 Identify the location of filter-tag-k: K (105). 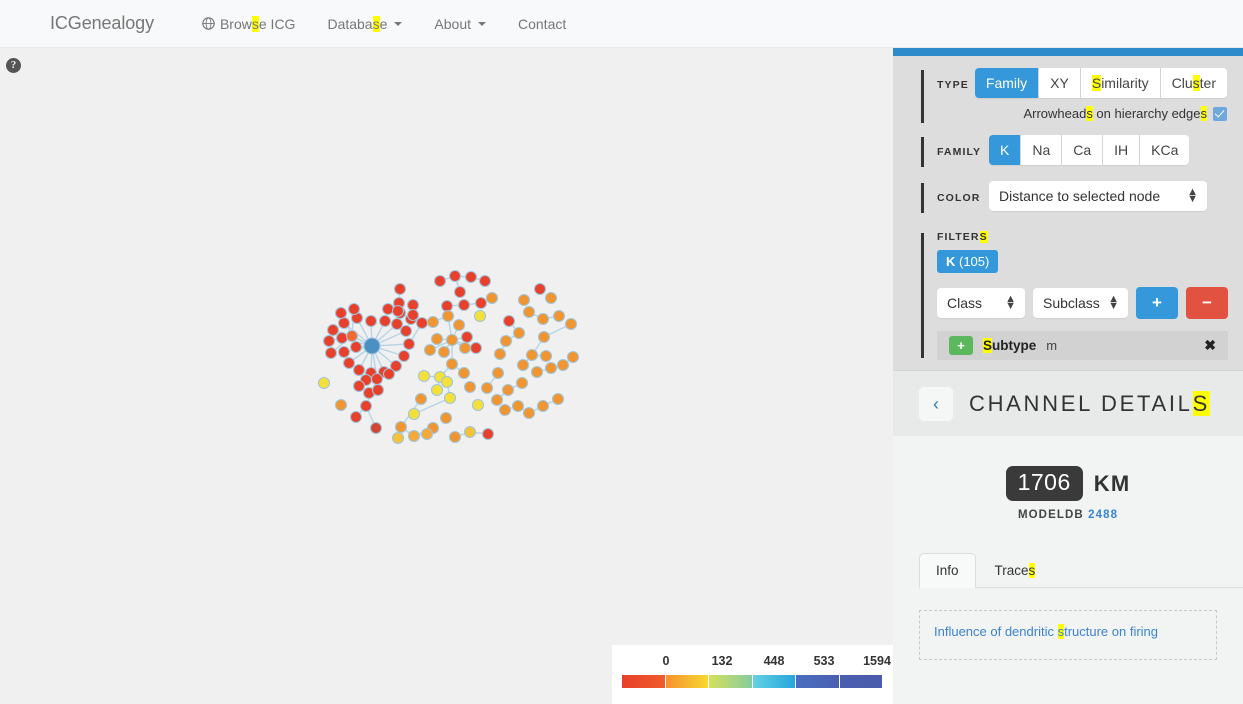
(968, 261).